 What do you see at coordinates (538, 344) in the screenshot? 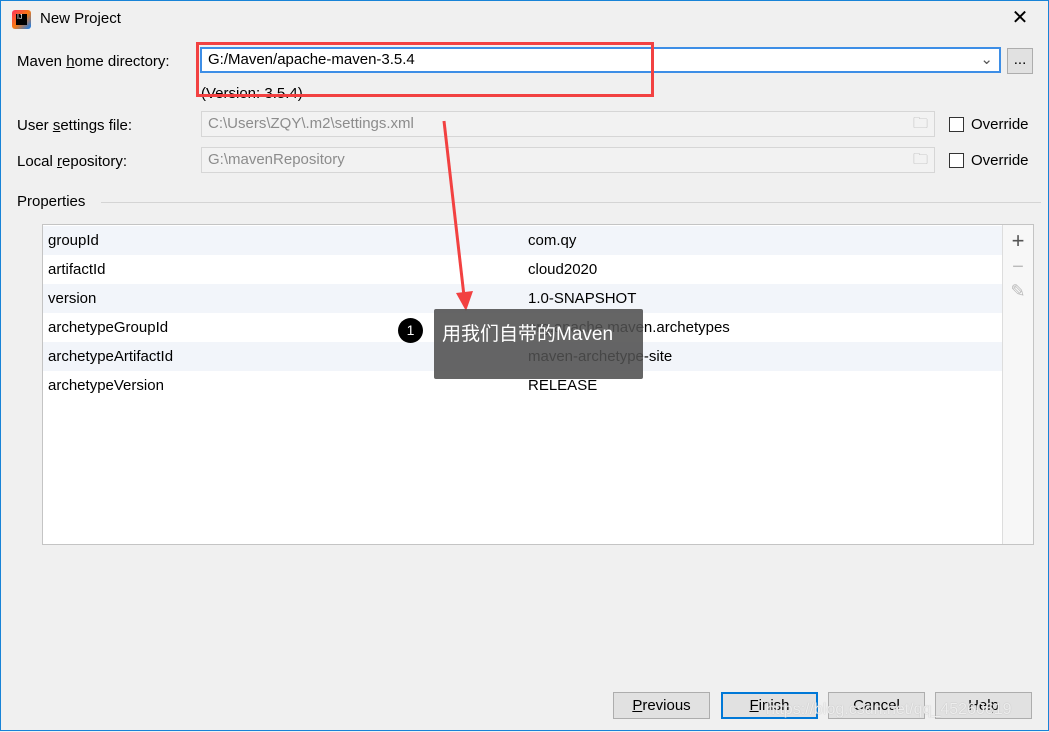
I see `annotation-tooltip: 用我们自带的Maven` at bounding box center [538, 344].